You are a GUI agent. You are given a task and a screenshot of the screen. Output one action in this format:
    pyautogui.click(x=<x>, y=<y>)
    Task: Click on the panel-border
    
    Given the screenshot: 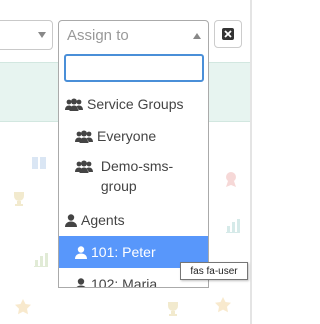 What is the action you would take?
    pyautogui.click(x=251, y=162)
    